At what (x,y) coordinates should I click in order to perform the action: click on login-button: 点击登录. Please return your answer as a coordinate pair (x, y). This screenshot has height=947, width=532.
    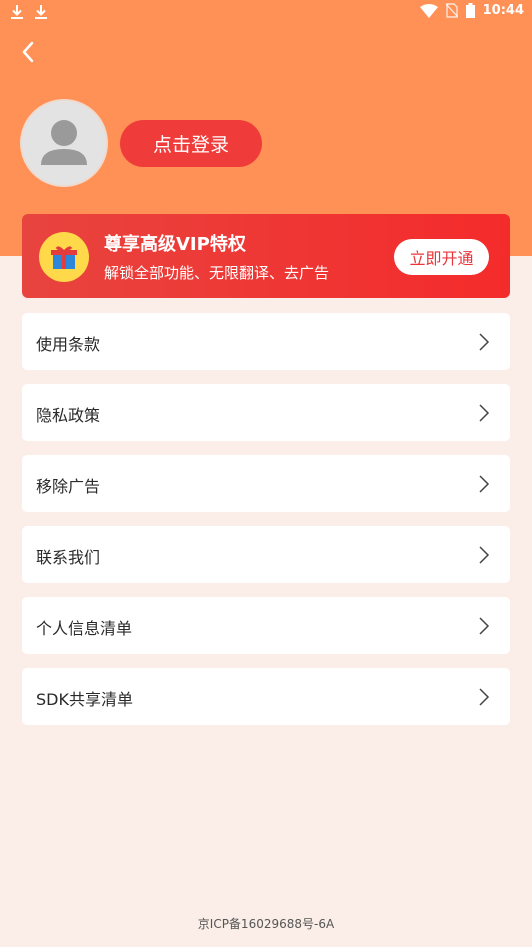
    Looking at the image, I should click on (191, 143).